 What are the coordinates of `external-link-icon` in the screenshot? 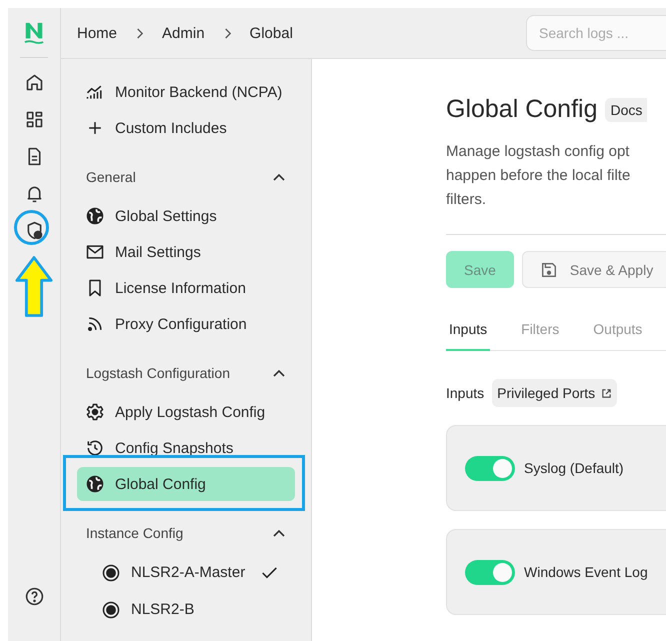 It's located at (606, 393).